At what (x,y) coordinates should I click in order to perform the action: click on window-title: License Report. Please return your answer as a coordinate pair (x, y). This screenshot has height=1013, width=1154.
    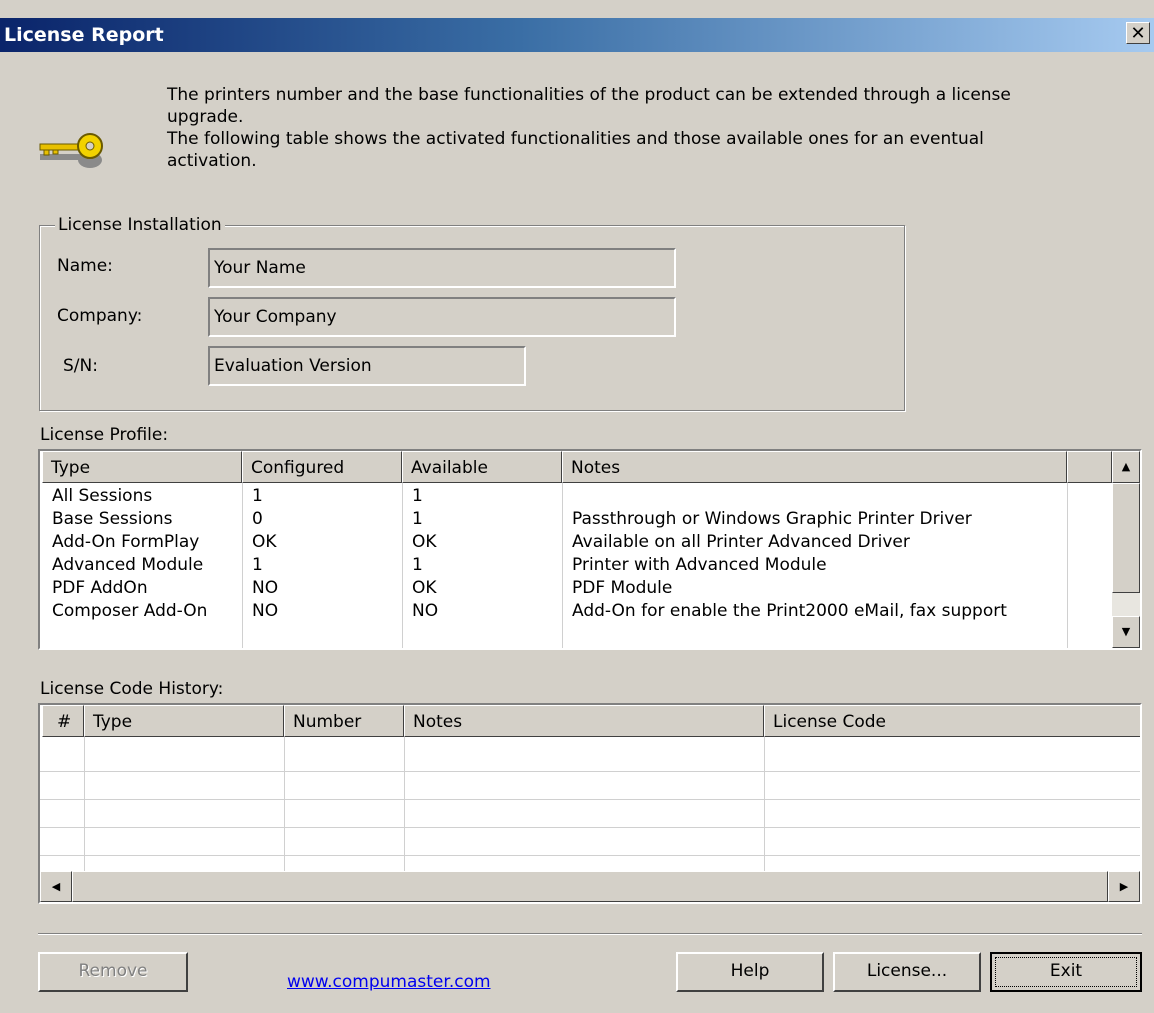
    Looking at the image, I should click on (84, 35).